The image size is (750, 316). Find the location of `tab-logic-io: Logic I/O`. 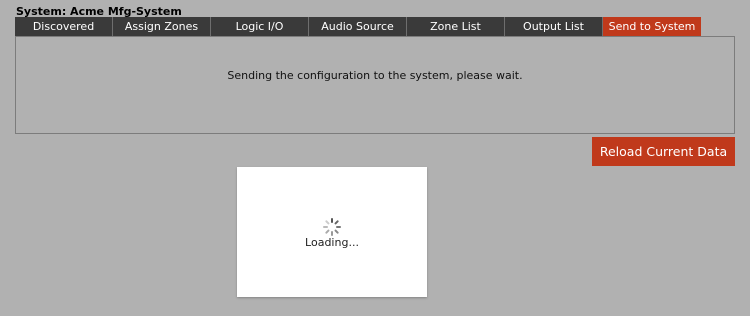

tab-logic-io: Logic I/O is located at coordinates (260, 26).